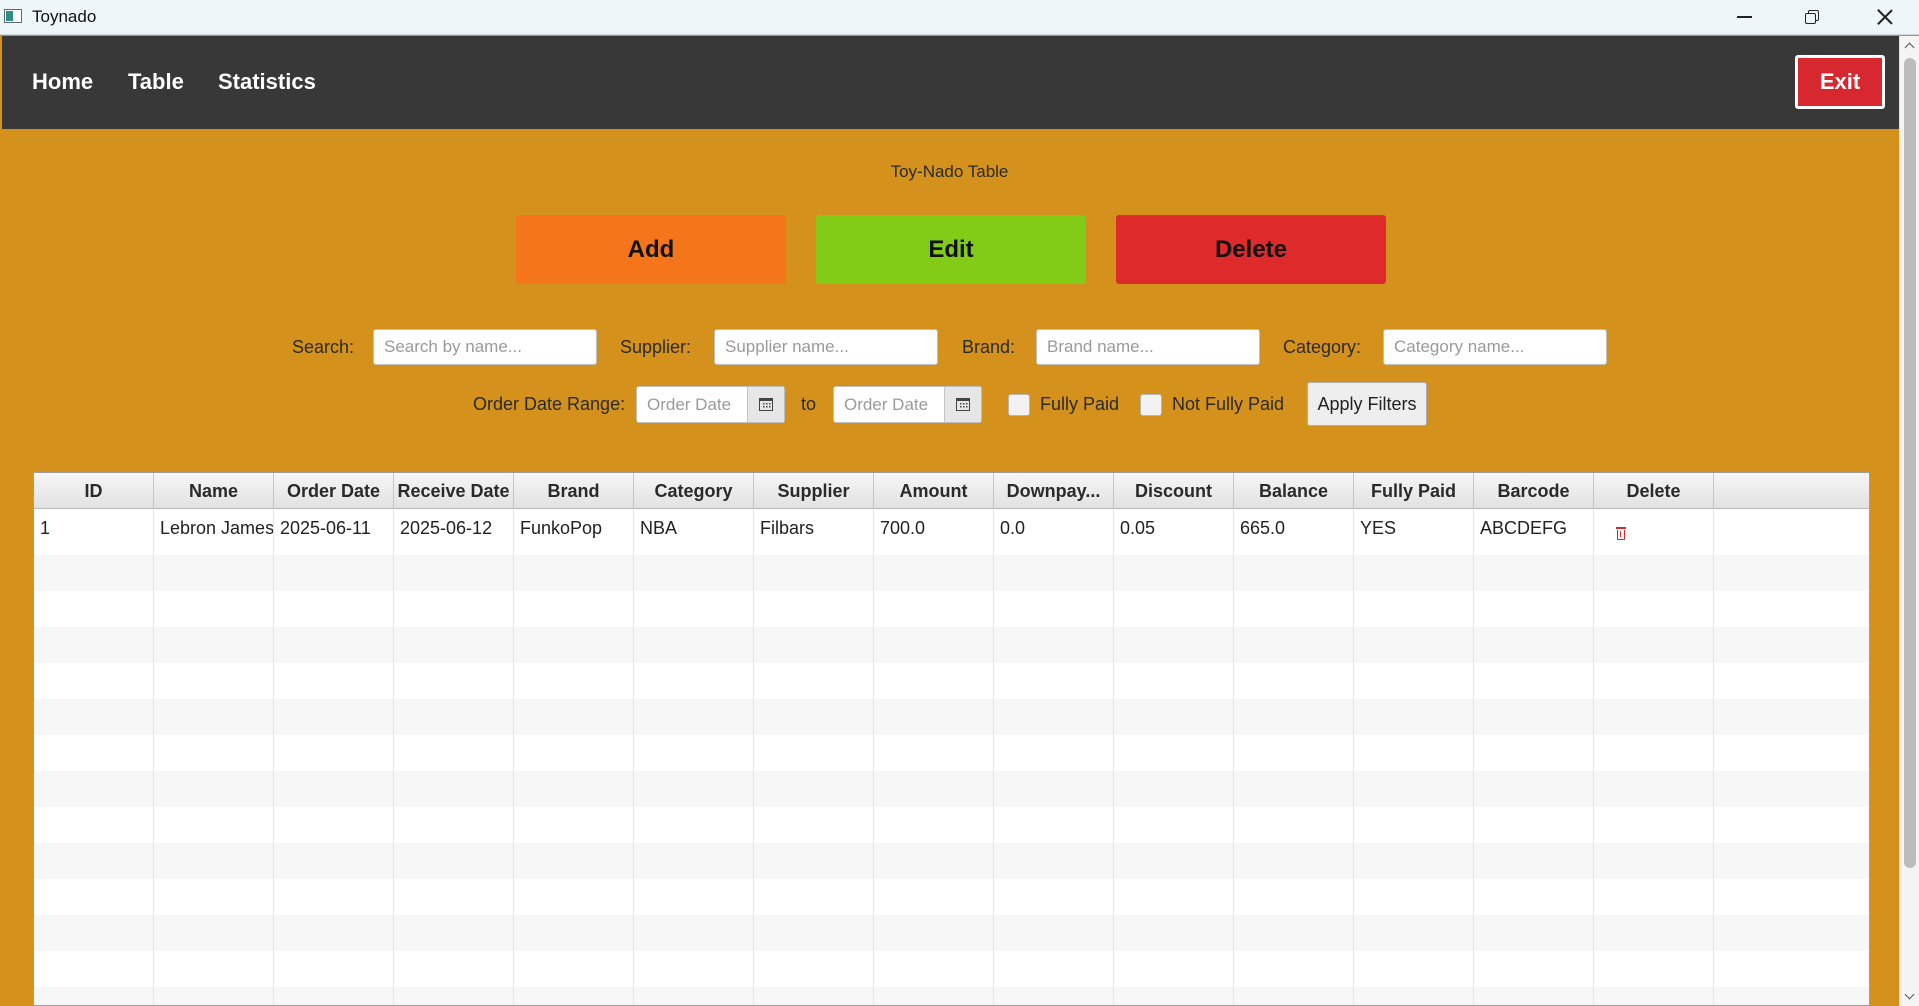 The width and height of the screenshot is (1919, 1006). I want to click on column-header-id: ID, so click(94, 491).